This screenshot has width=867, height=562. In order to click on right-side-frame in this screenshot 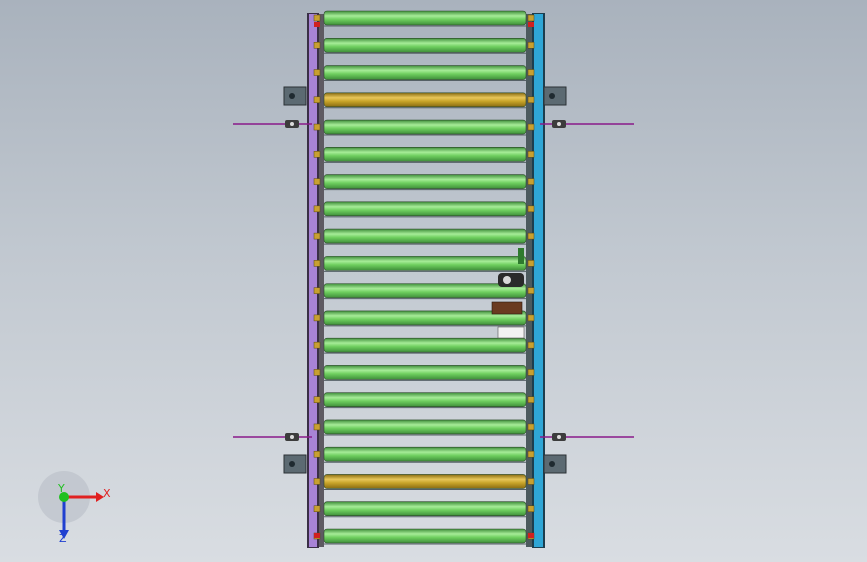, I will do `click(538, 280)`.